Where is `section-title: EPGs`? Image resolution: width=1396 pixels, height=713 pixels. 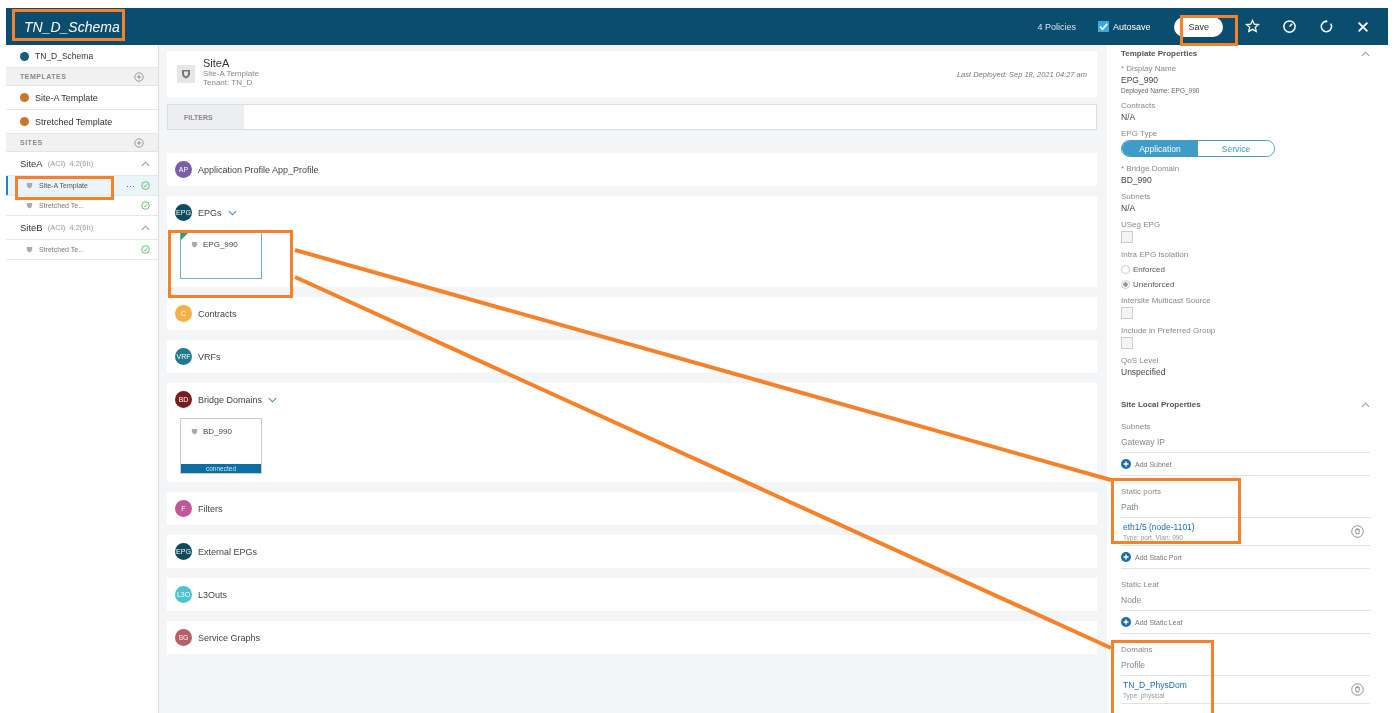
section-title: EPGs is located at coordinates (210, 212).